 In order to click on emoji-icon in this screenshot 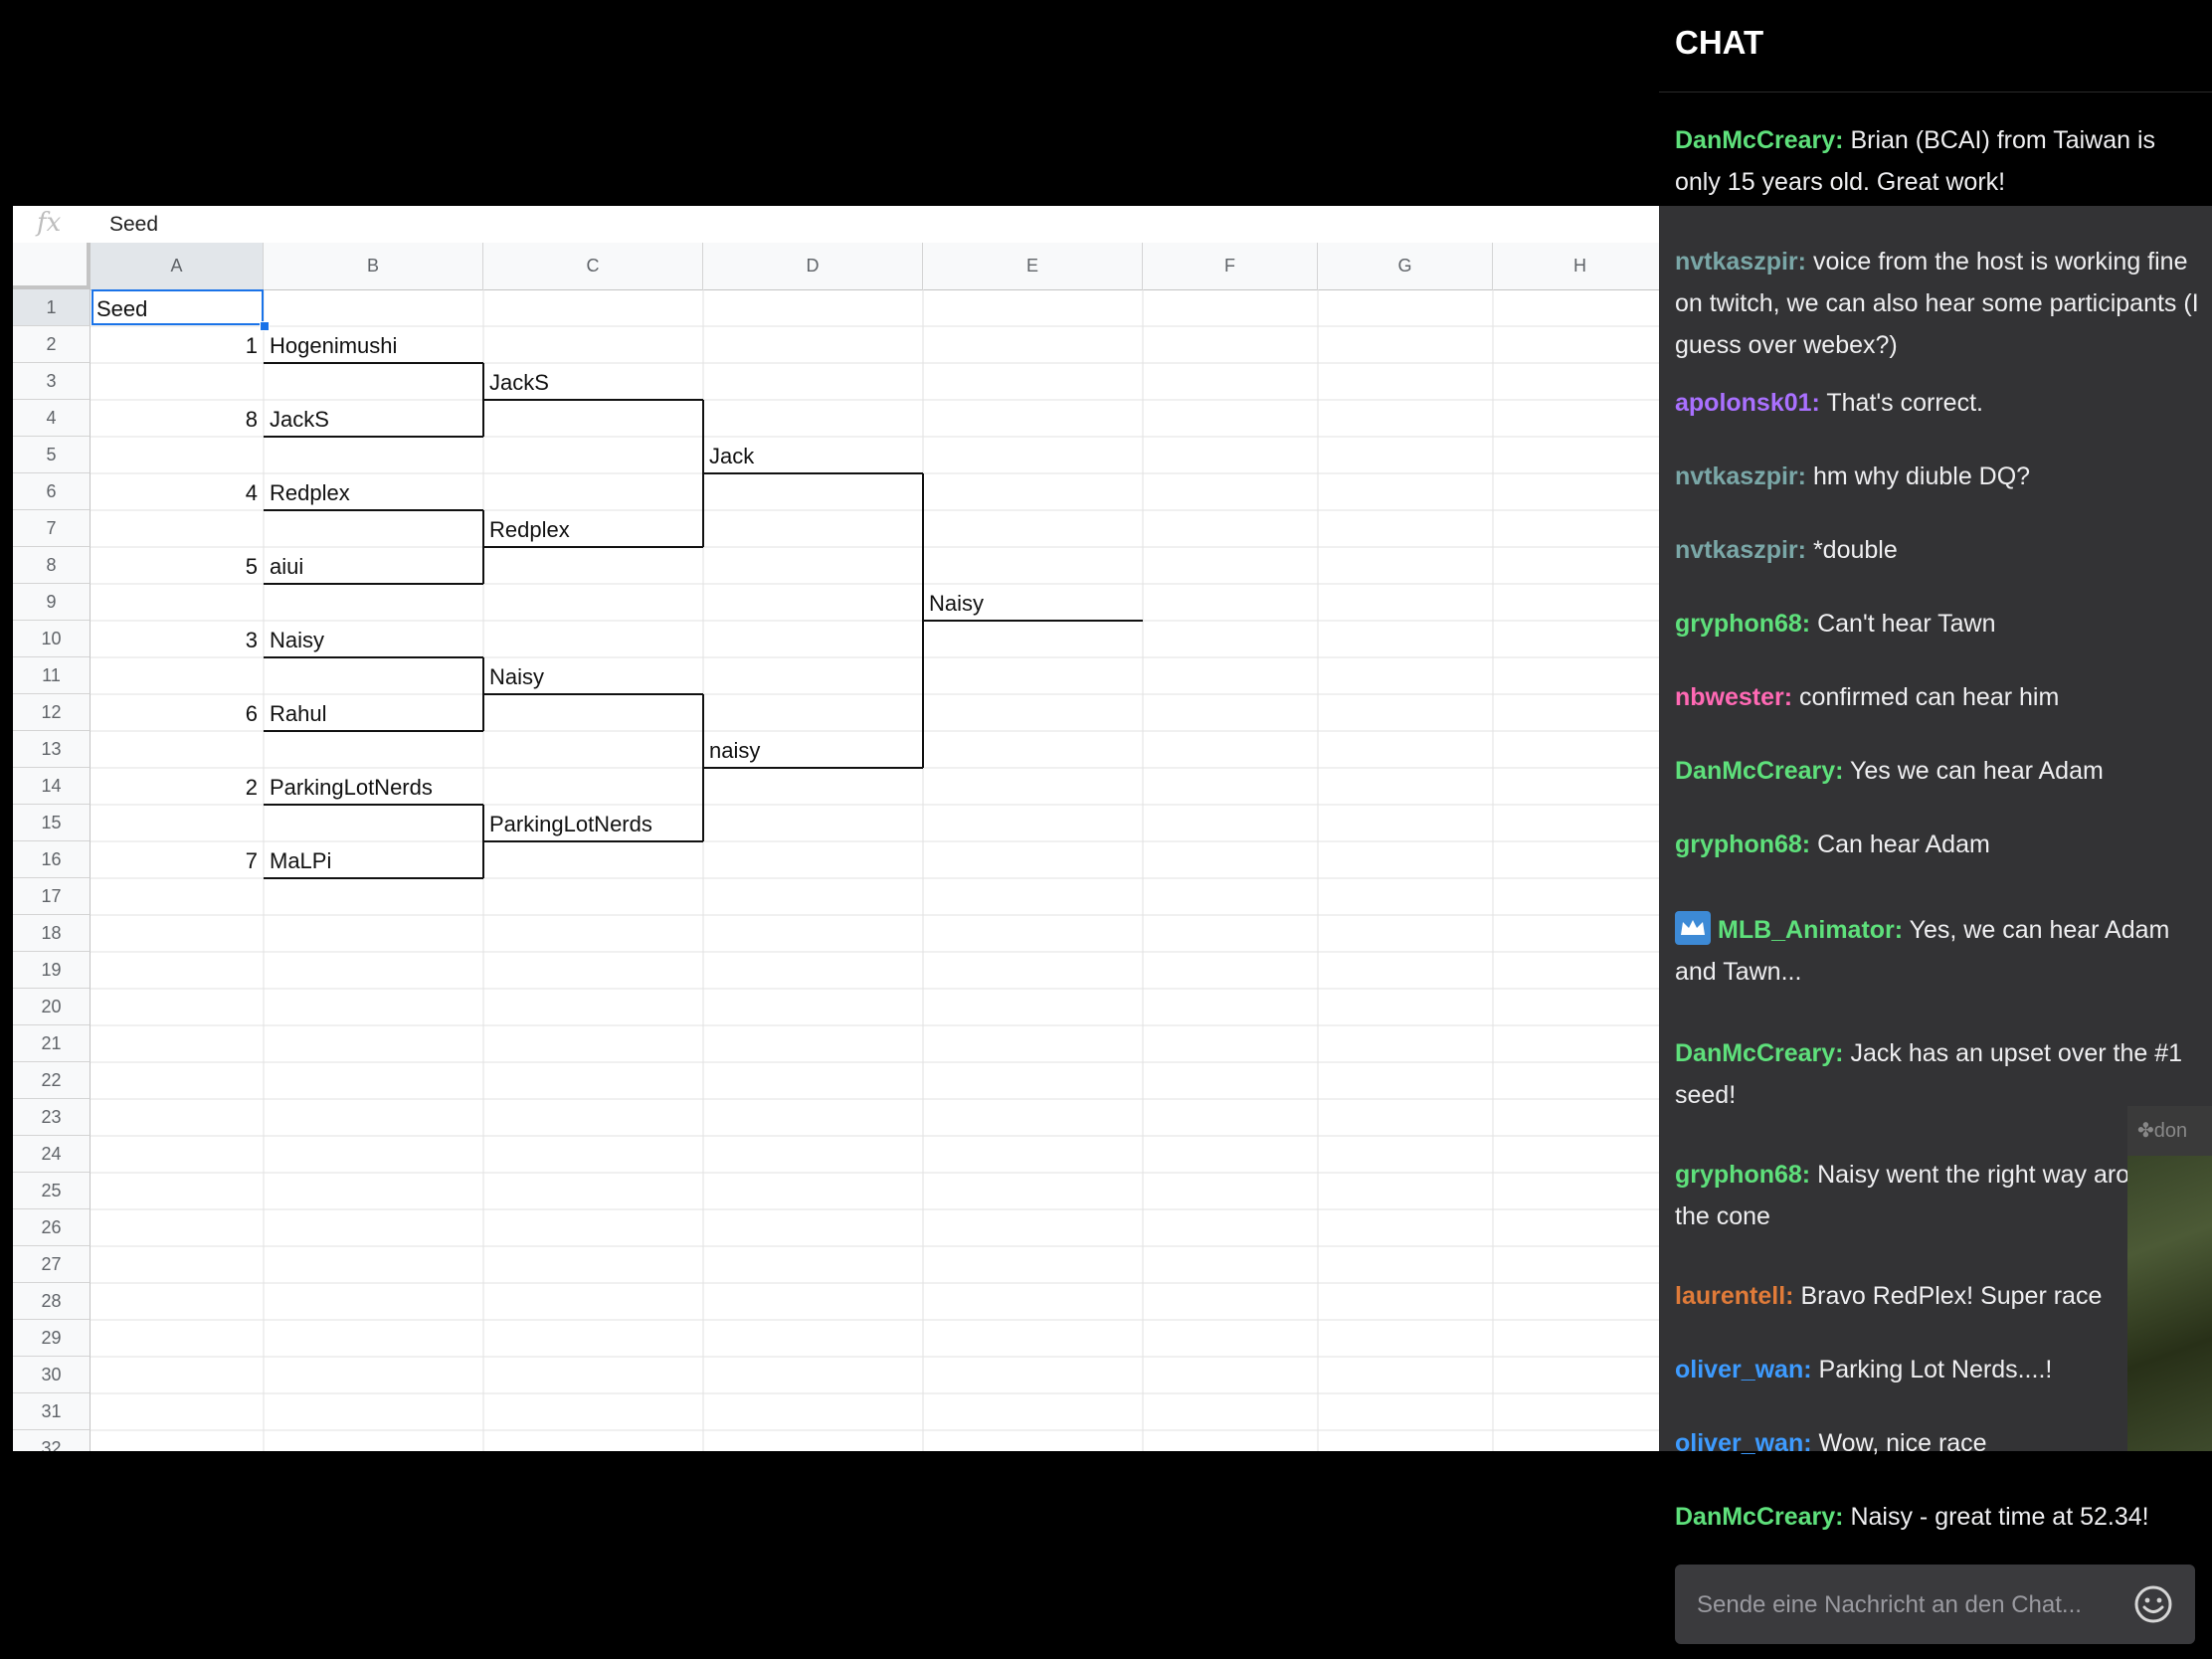, I will do `click(2153, 1604)`.